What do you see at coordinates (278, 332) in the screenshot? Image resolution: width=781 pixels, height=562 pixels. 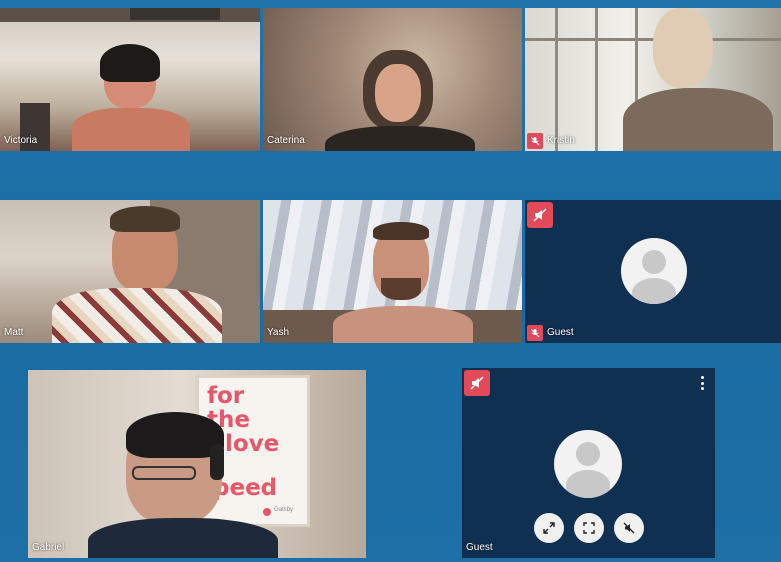 I see `participant-name: Yash` at bounding box center [278, 332].